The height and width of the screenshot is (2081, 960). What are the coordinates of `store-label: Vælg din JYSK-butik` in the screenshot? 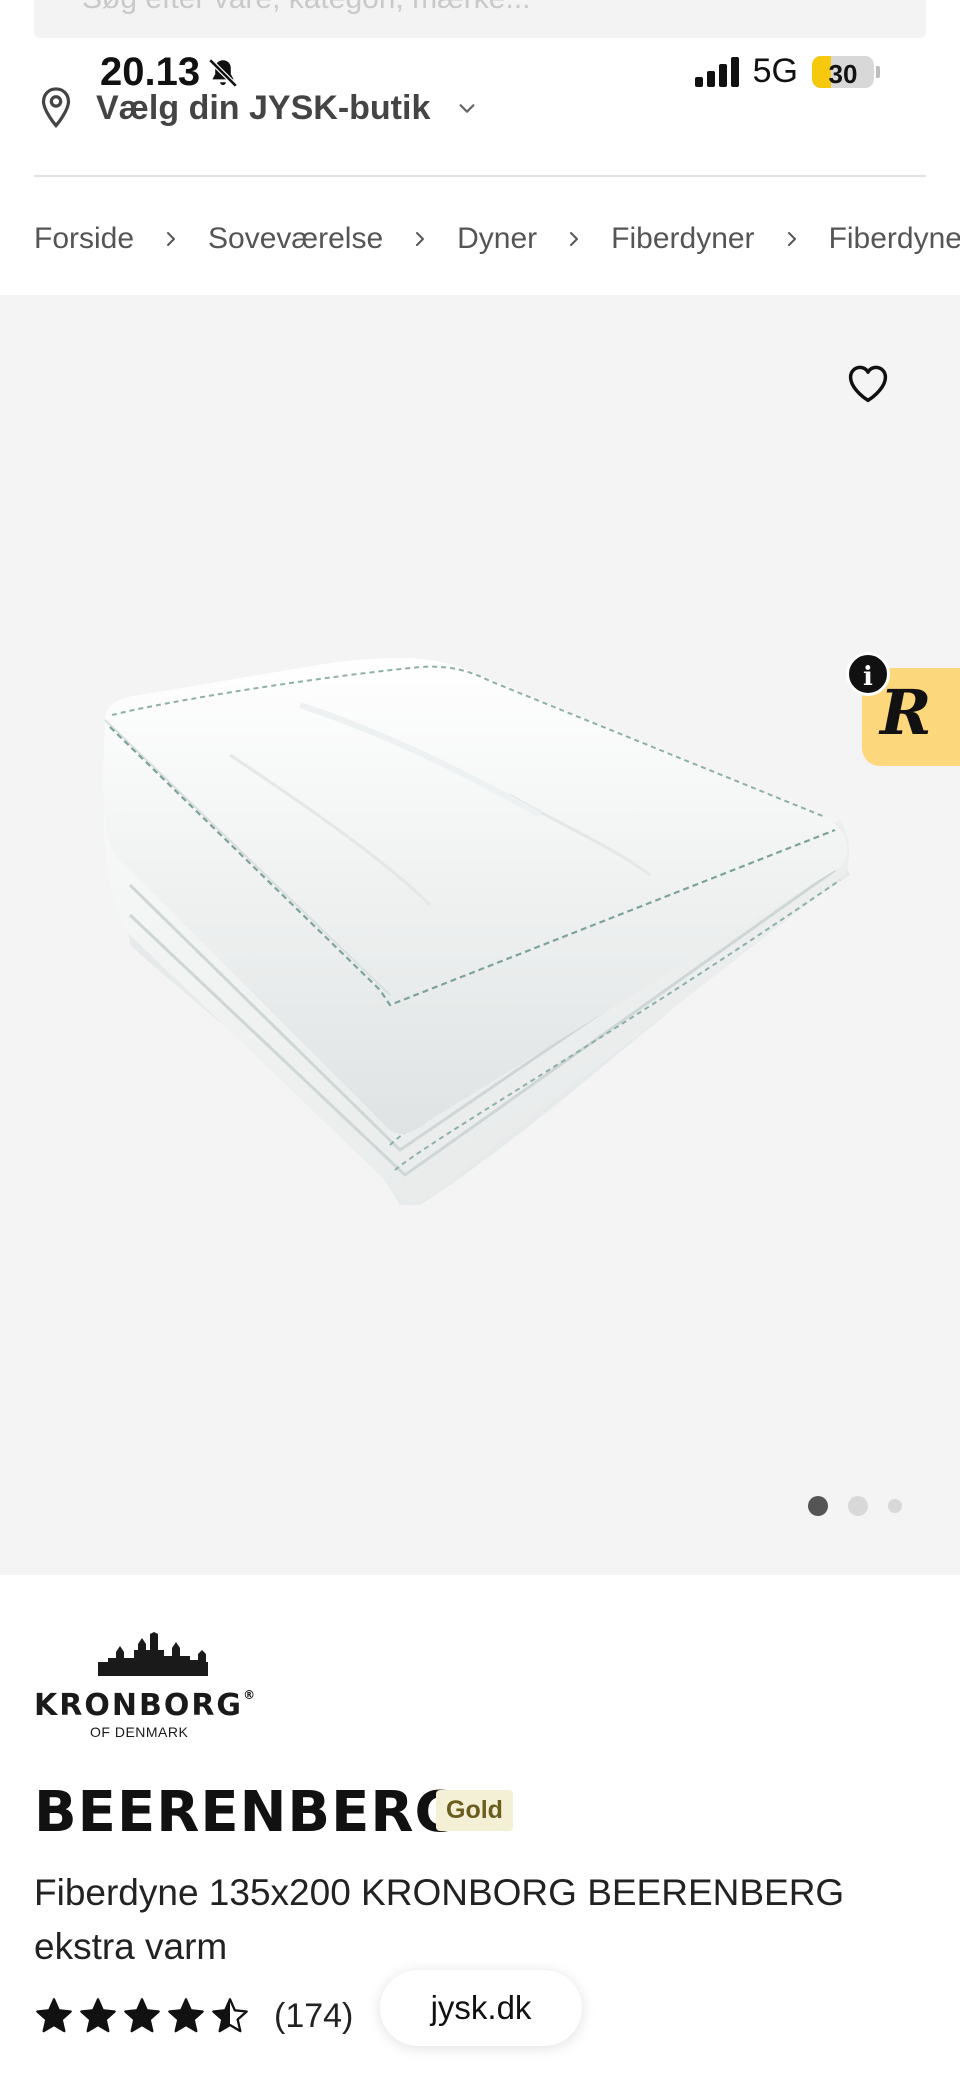 It's located at (263, 107).